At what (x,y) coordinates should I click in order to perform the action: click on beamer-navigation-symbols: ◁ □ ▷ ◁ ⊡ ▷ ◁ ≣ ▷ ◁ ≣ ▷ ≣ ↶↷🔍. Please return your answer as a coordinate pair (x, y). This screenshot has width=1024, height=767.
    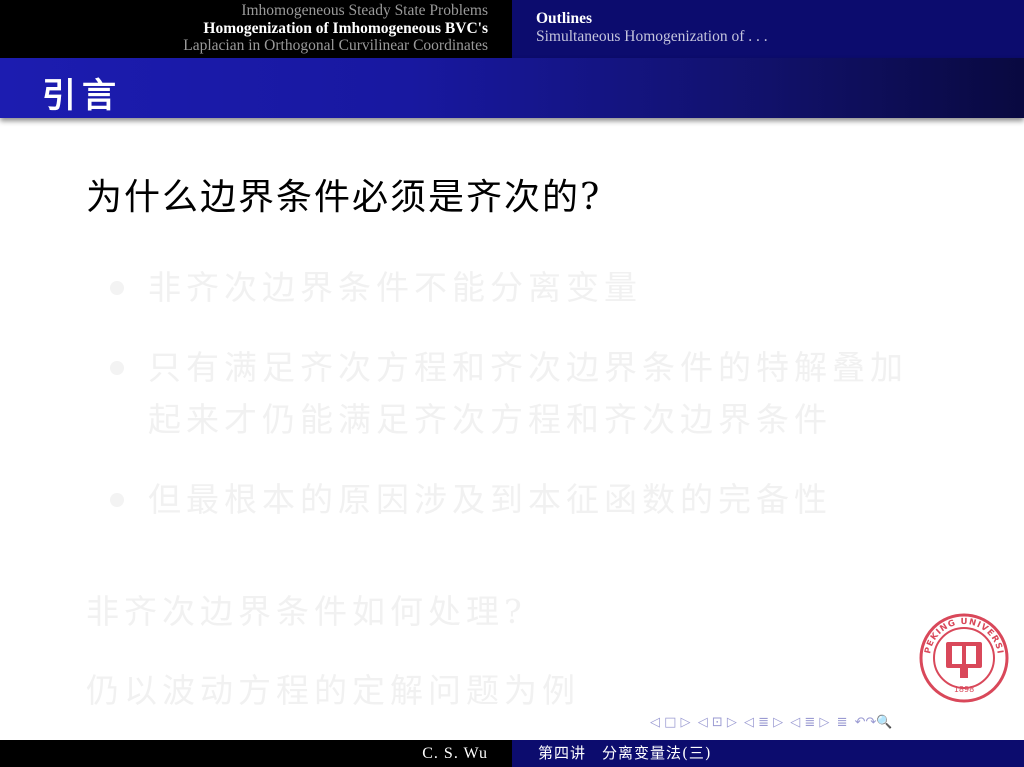
    Looking at the image, I should click on (773, 725).